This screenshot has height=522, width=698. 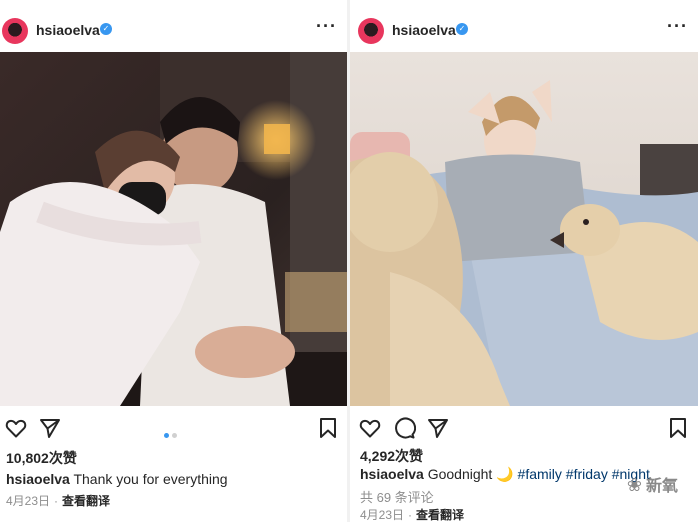 What do you see at coordinates (587, 474) in the screenshot?
I see `hashtag: #friday` at bounding box center [587, 474].